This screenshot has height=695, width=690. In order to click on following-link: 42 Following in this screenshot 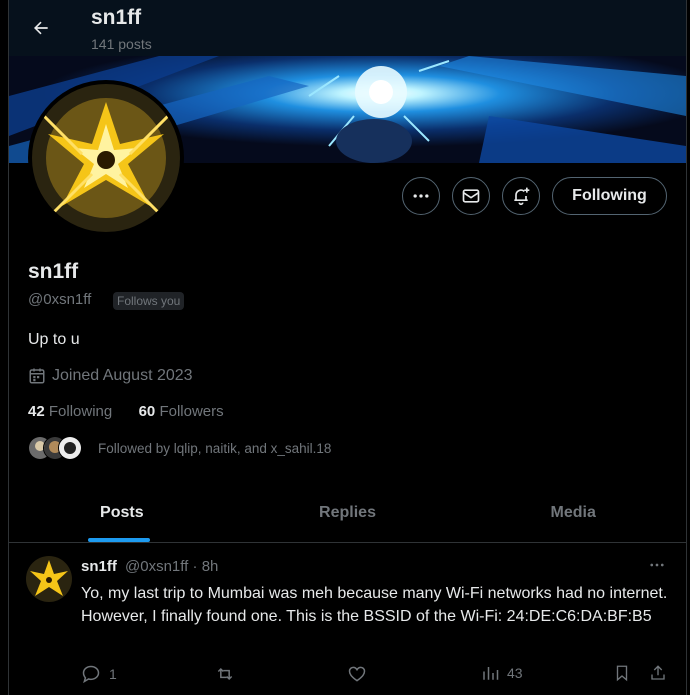, I will do `click(70, 411)`.